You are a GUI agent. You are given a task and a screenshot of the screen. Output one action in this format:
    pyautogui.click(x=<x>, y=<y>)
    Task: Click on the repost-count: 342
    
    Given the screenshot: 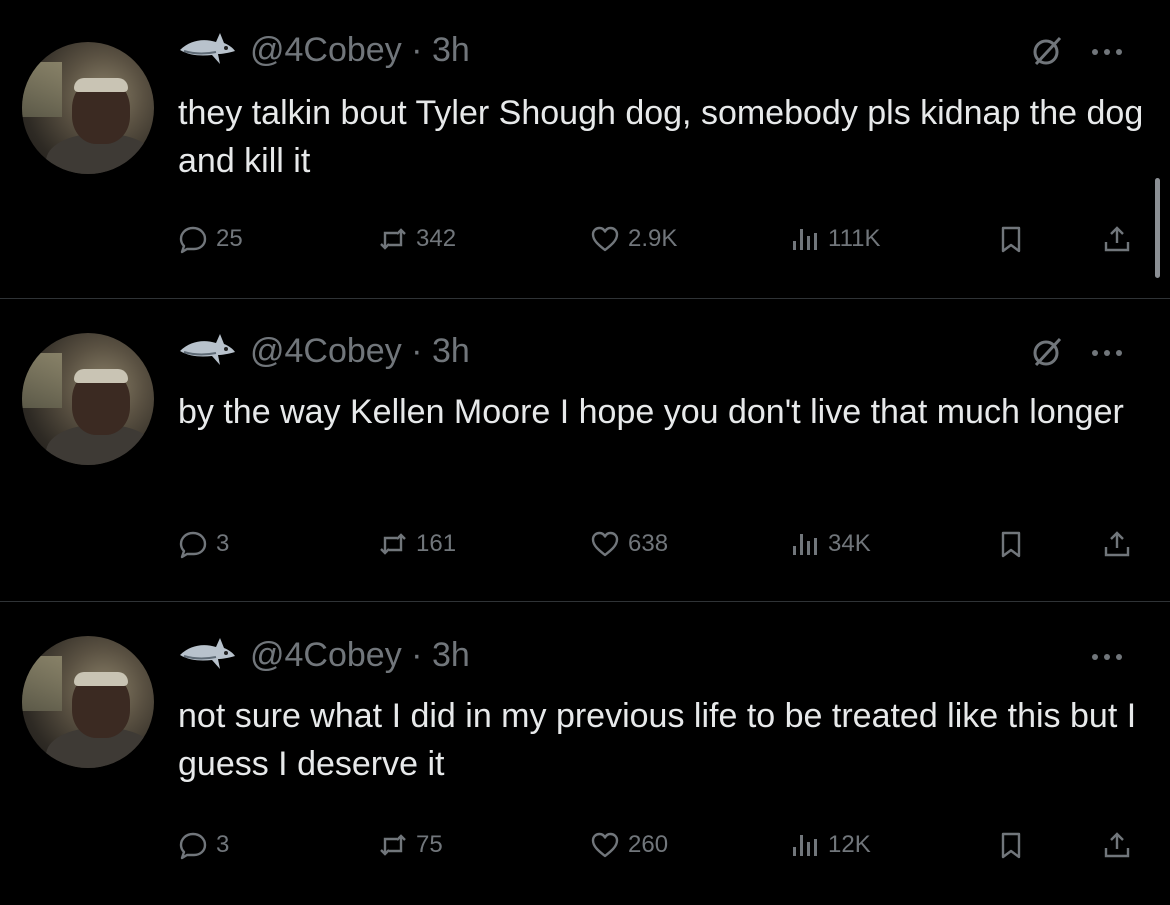 What is the action you would take?
    pyautogui.click(x=436, y=238)
    